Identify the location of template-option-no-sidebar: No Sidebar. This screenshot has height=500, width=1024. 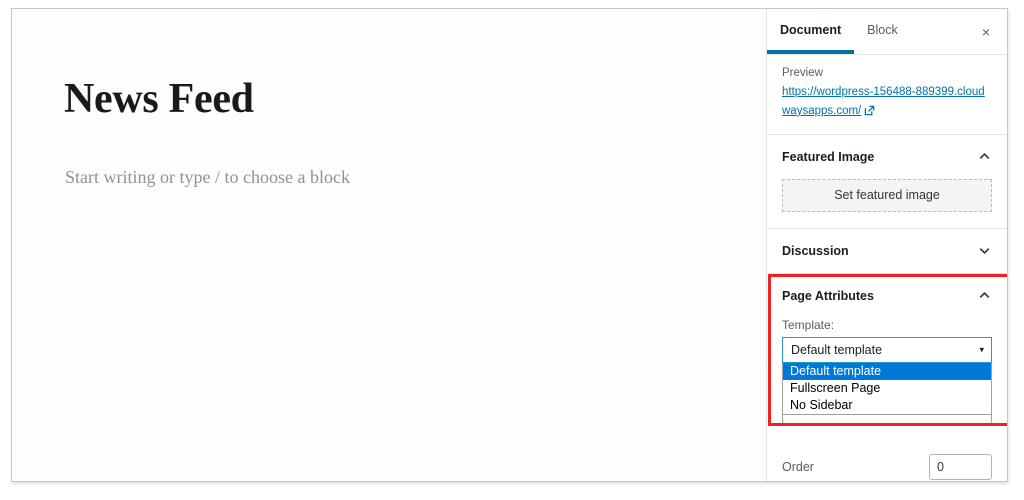
(887, 405).